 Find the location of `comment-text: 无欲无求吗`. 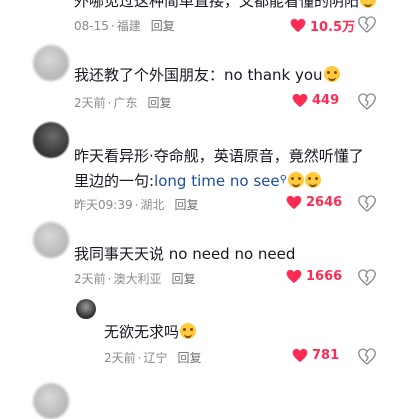

comment-text: 无欲无求吗 is located at coordinates (150, 332).